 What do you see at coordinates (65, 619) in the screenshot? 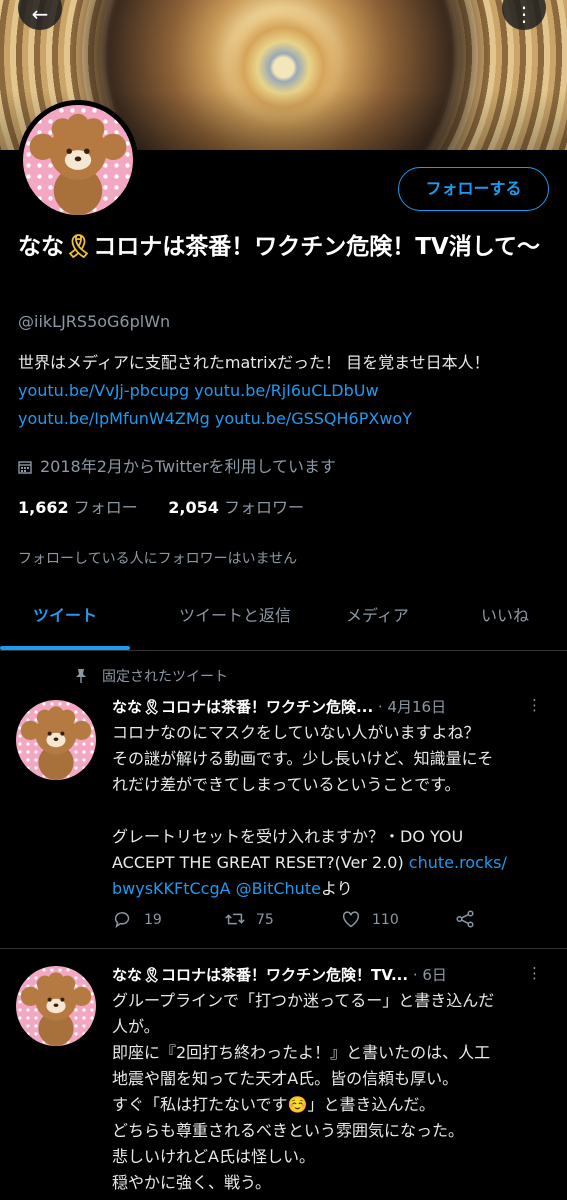
I see `tab-tweets: ツイート` at bounding box center [65, 619].